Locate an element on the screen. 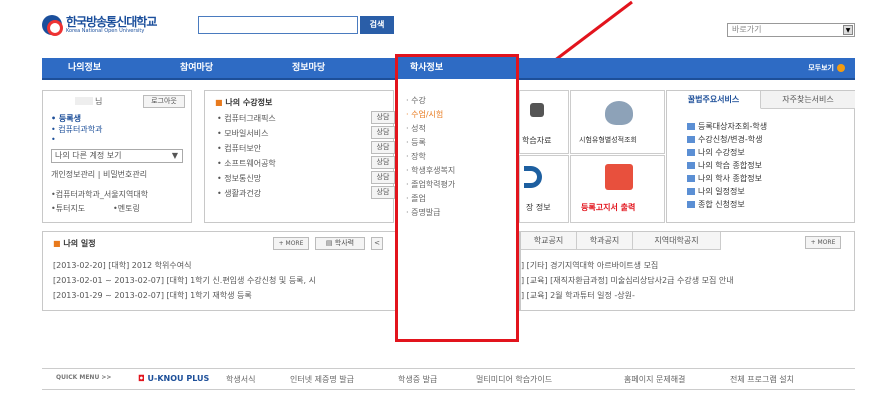 This screenshot has width=884, height=404. quick-link: 멀티미디어 학습가이드 is located at coordinates (514, 379).